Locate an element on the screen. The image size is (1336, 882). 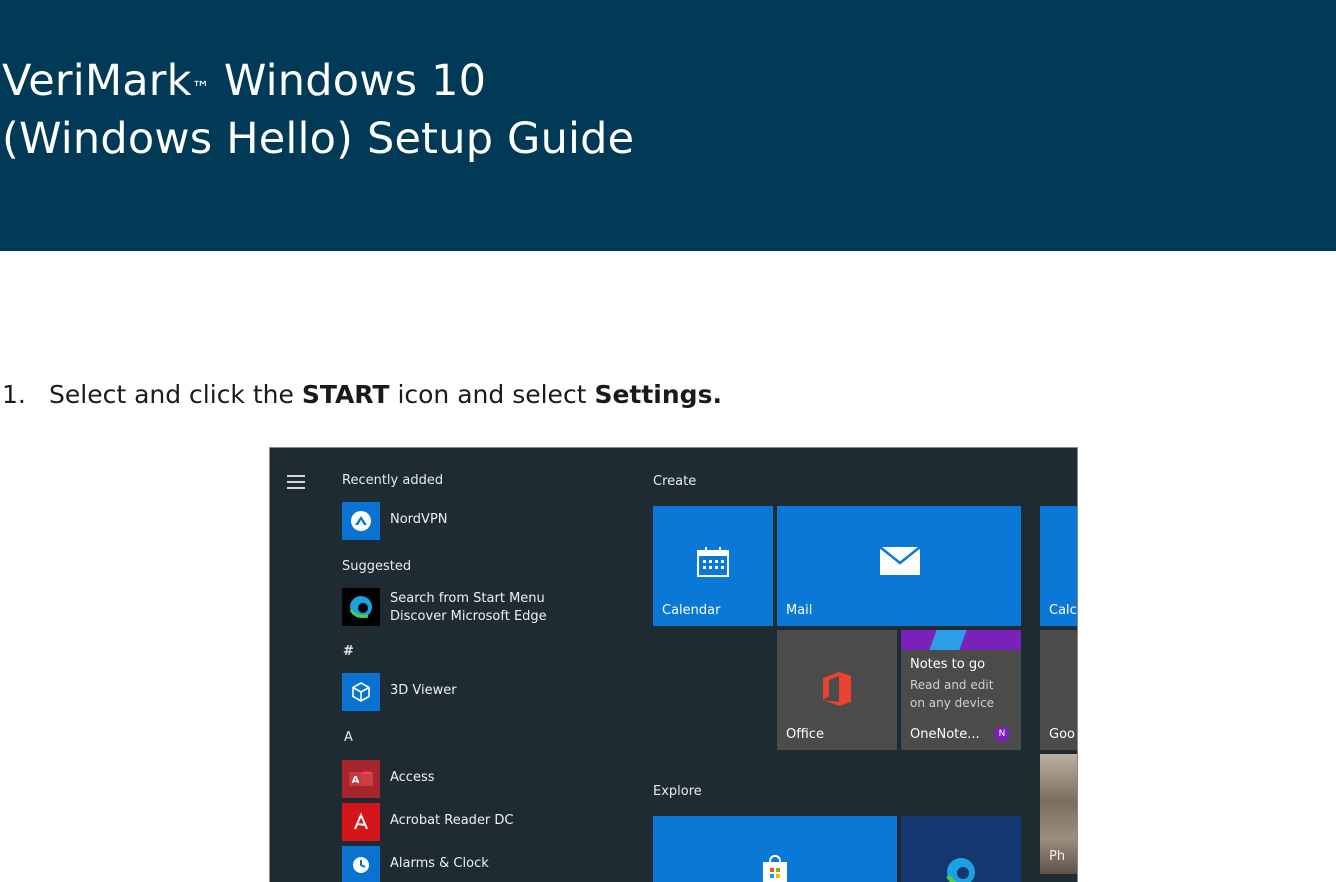
onenote-desc-line1: Read and edit is located at coordinates (952, 685).